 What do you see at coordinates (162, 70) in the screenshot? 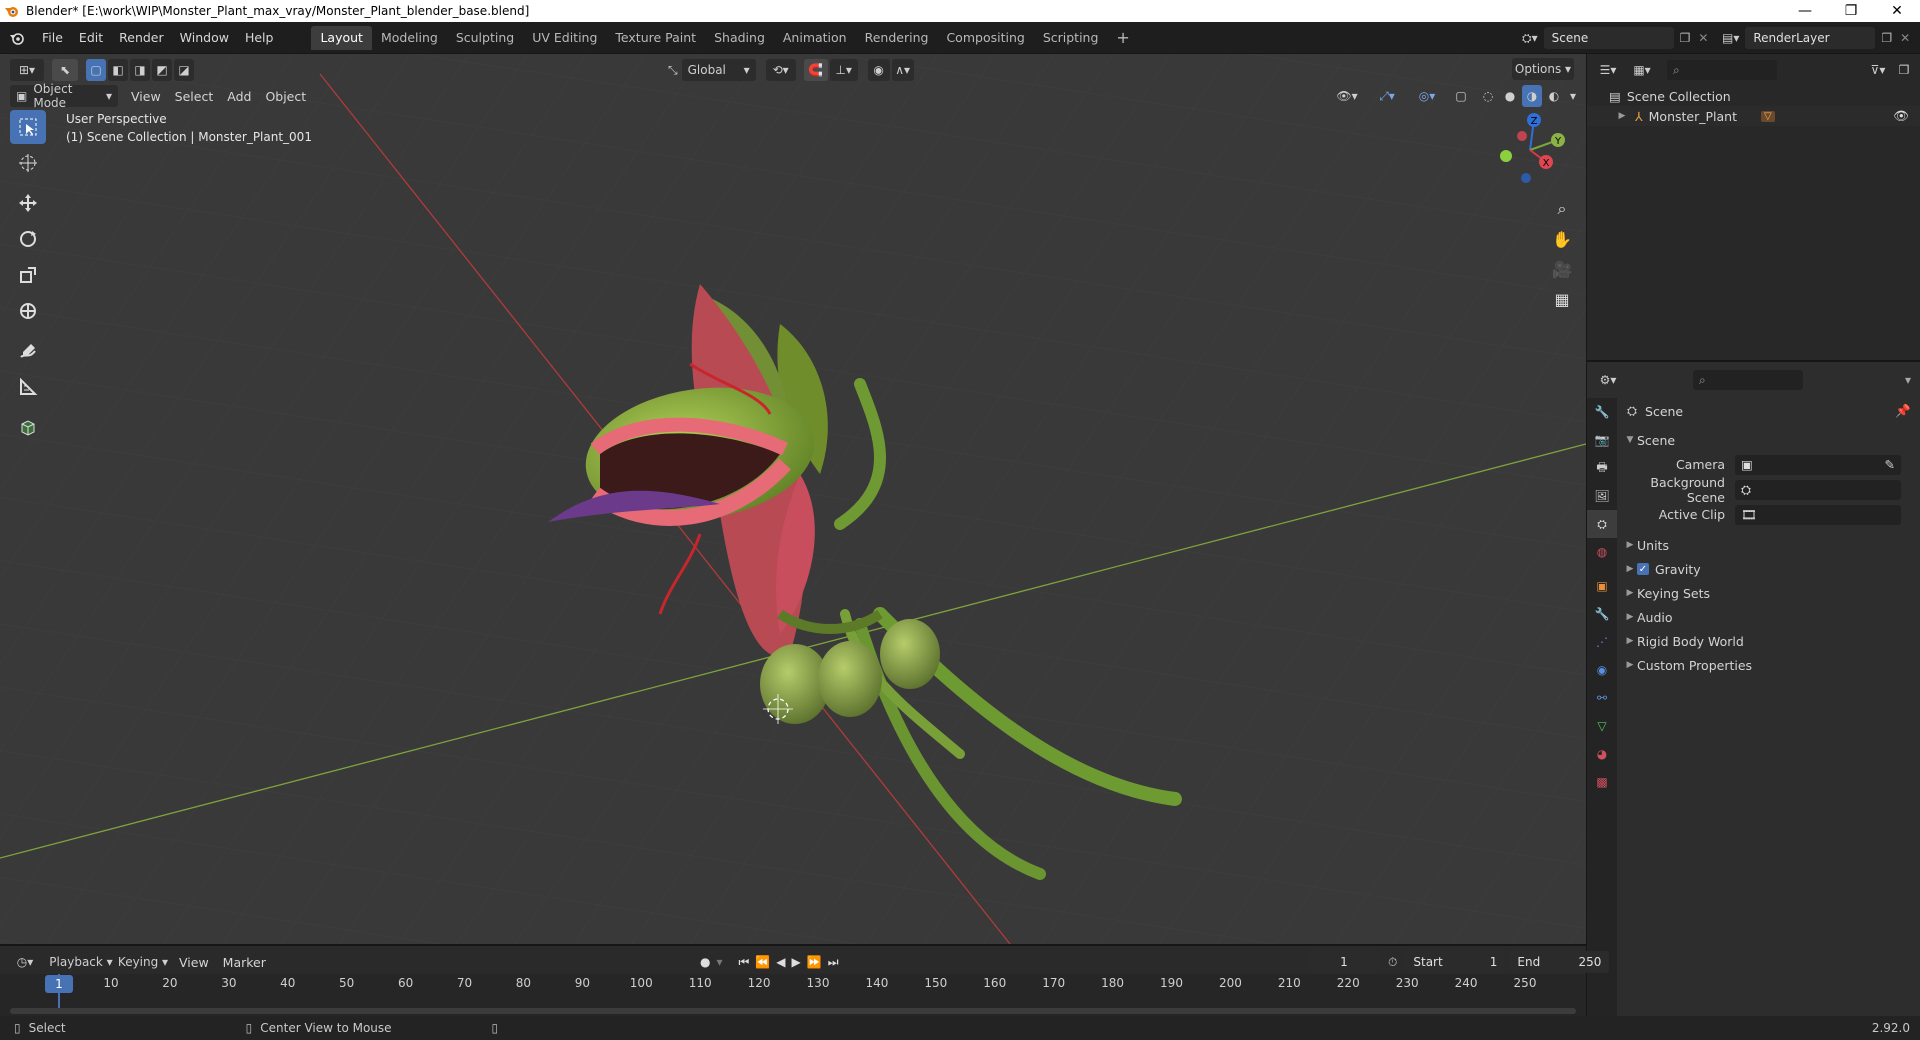
I see `select-mode-invert-icon: ◩` at bounding box center [162, 70].